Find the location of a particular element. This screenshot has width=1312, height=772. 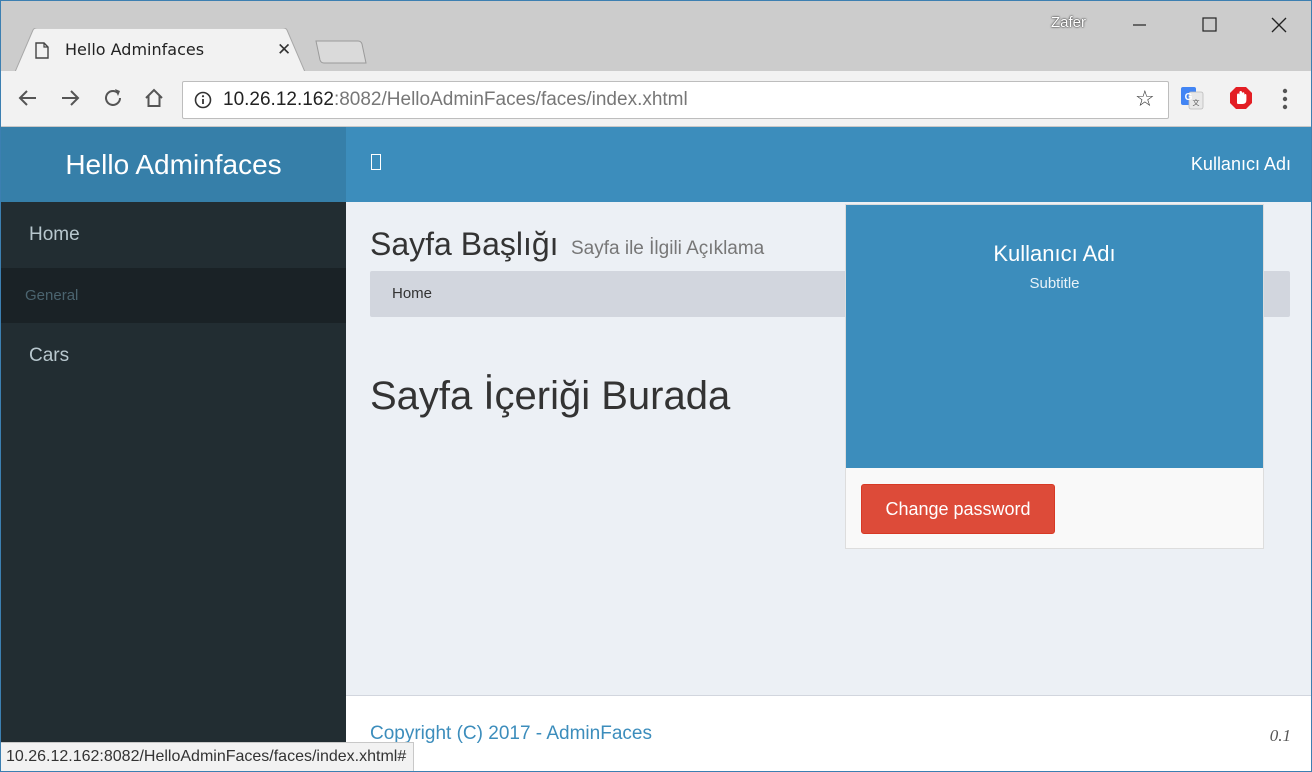

back-icon is located at coordinates (28, 98).